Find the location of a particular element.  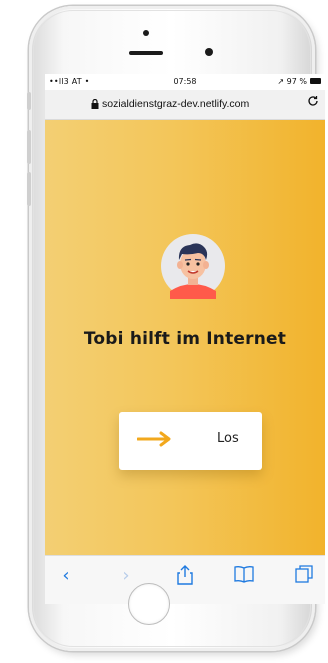

front-camera is located at coordinates (209, 52).